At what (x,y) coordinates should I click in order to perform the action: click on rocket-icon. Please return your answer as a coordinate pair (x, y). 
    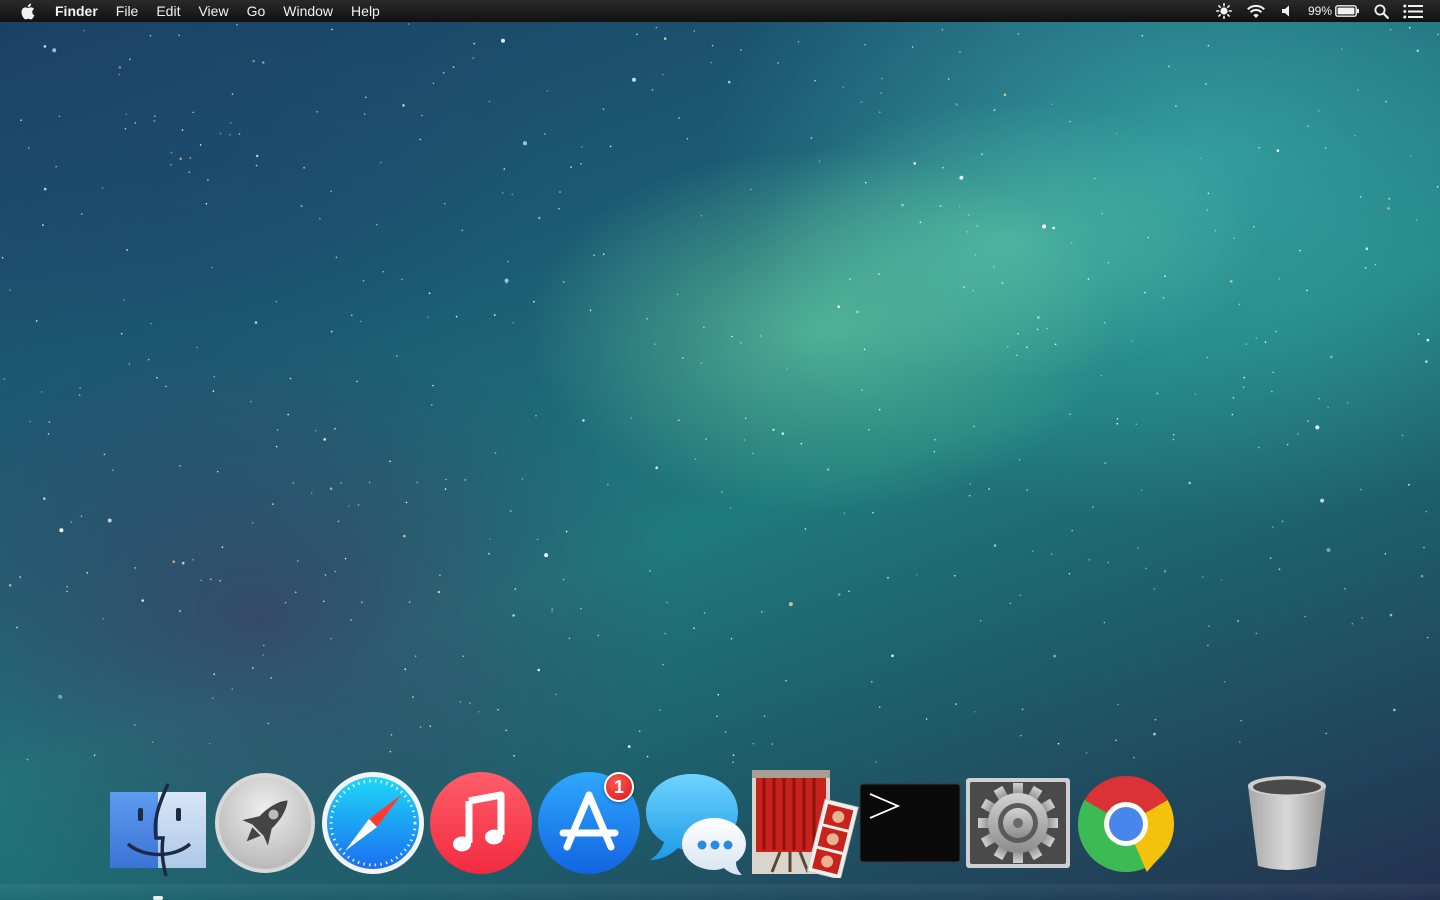
    Looking at the image, I should click on (265, 823).